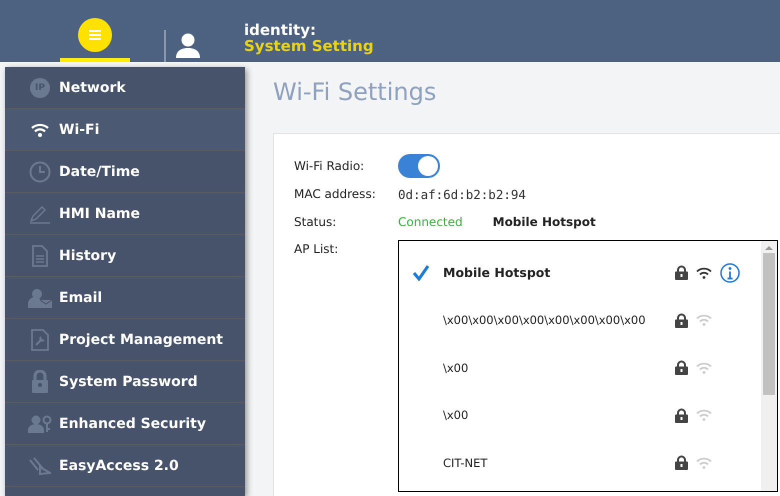 This screenshot has width=780, height=496. I want to click on info-icon, so click(730, 272).